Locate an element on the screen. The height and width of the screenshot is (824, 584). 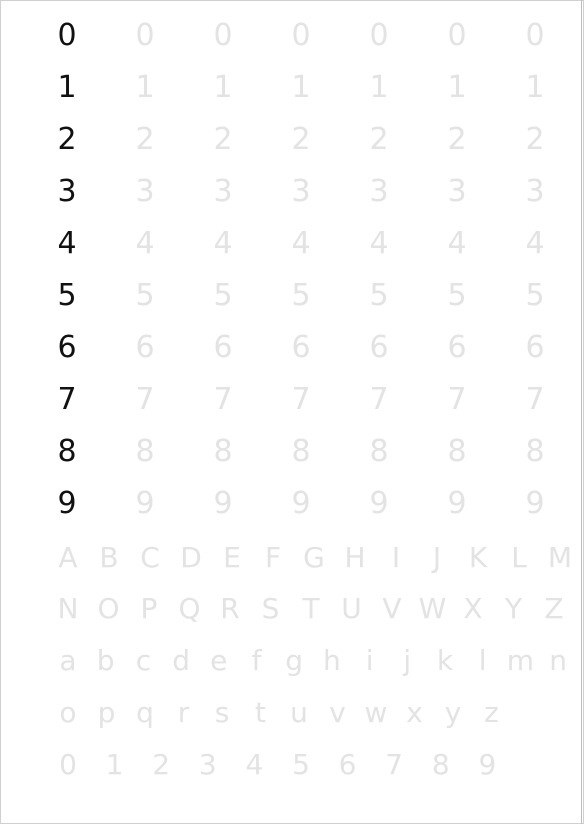
reference-glyph: O is located at coordinates (108, 608).